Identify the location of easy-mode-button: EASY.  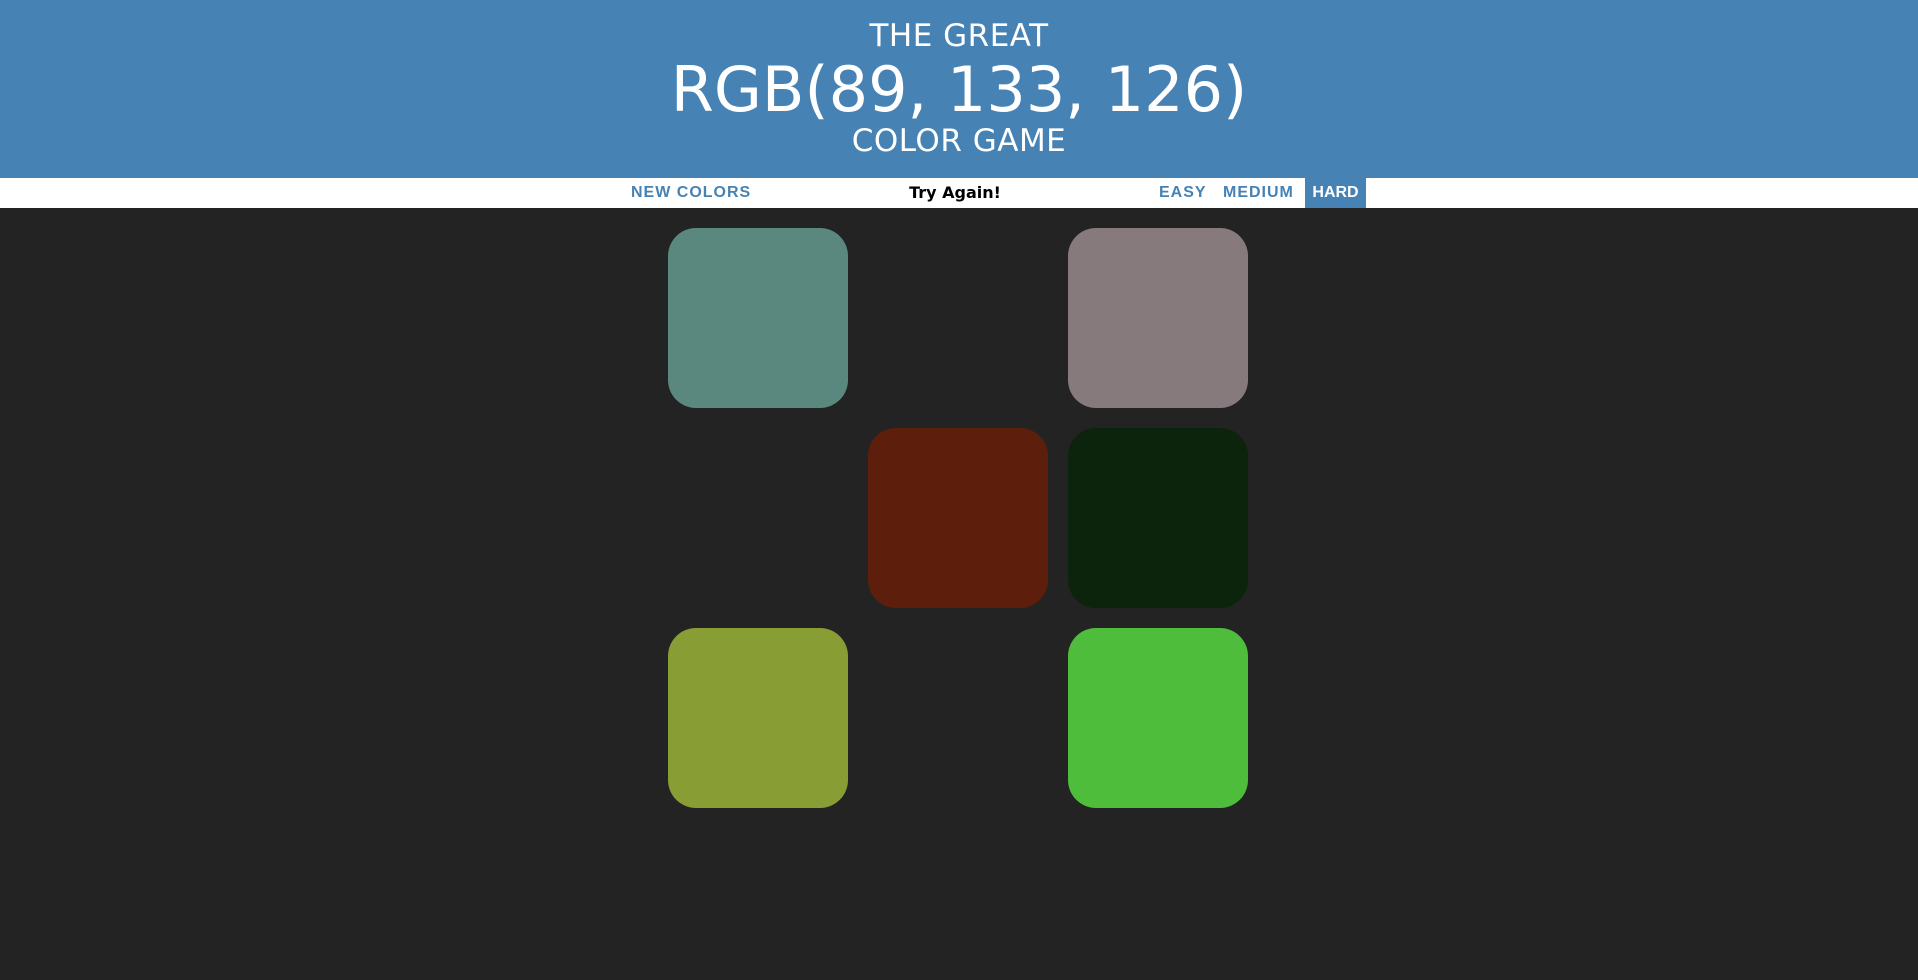
(1183, 193).